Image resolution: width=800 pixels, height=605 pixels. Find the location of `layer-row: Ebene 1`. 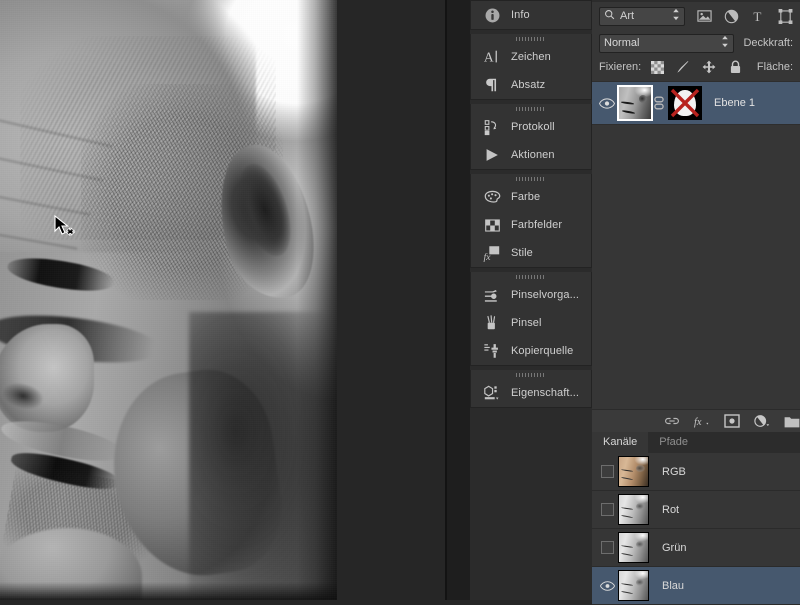

layer-row: Ebene 1 is located at coordinates (696, 103).